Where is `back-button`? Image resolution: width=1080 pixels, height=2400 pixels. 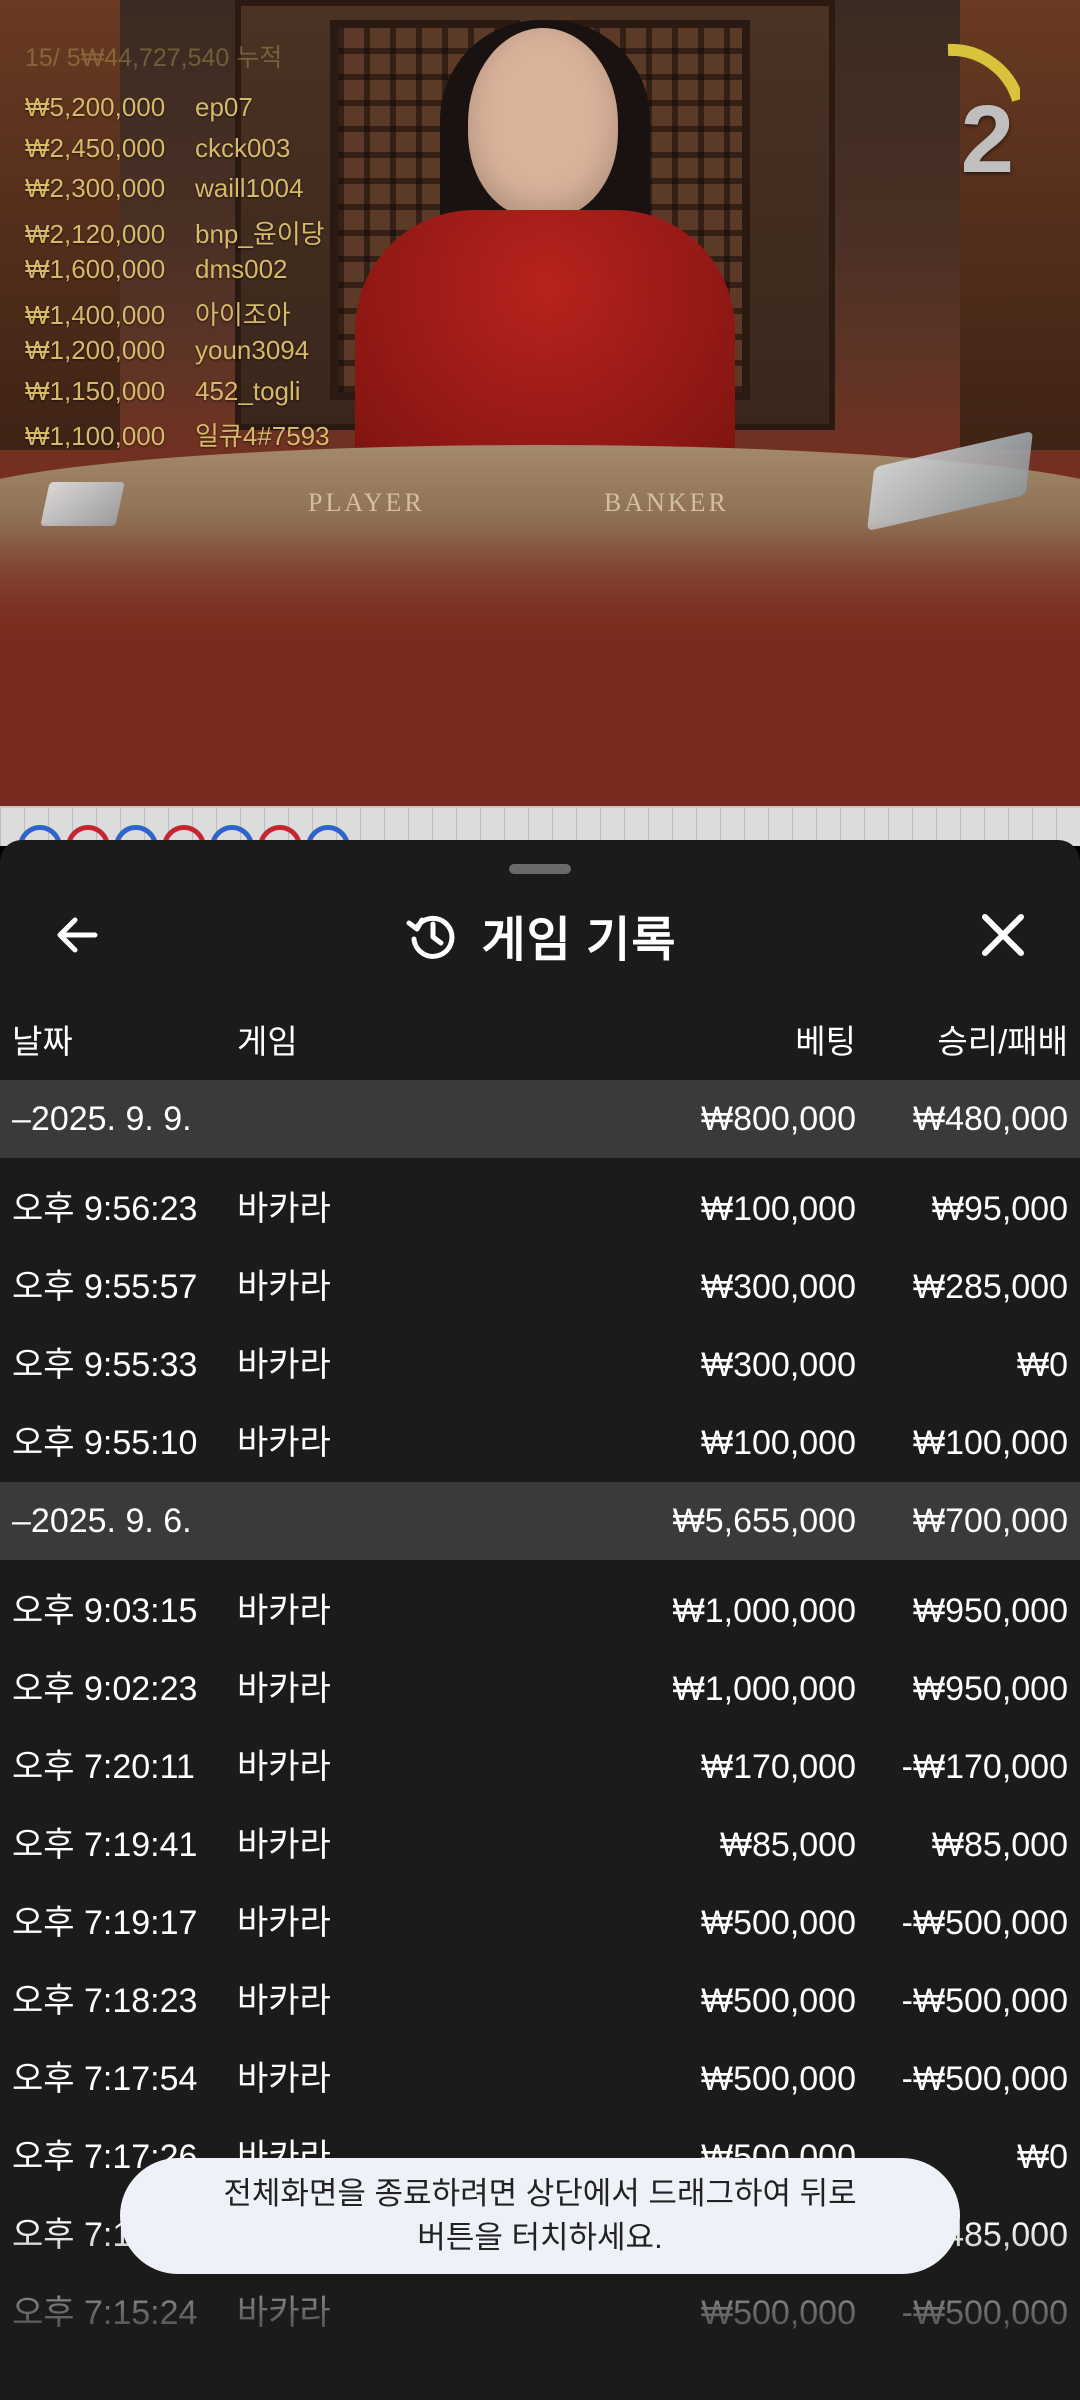
back-button is located at coordinates (77, 935).